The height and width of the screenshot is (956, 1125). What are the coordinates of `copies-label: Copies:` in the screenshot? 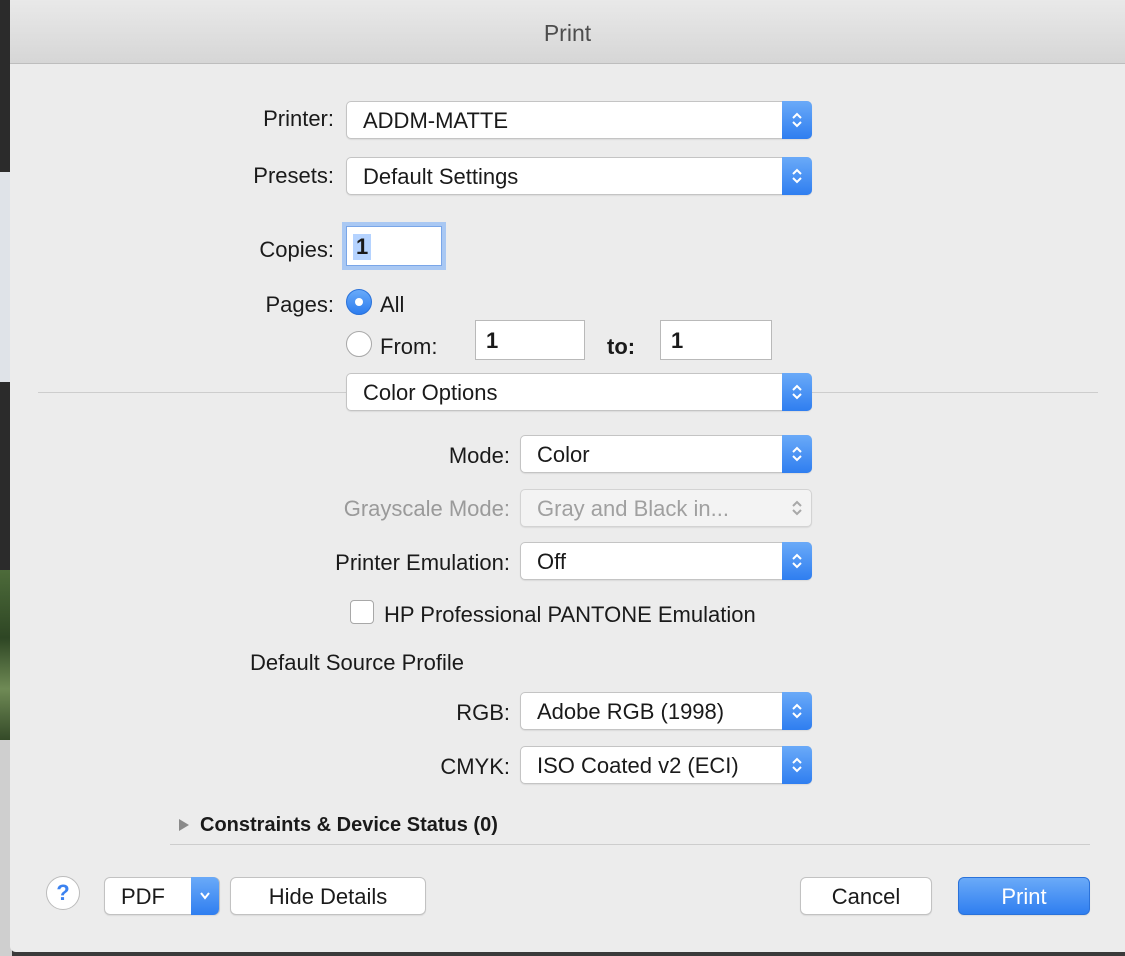 It's located at (296, 249).